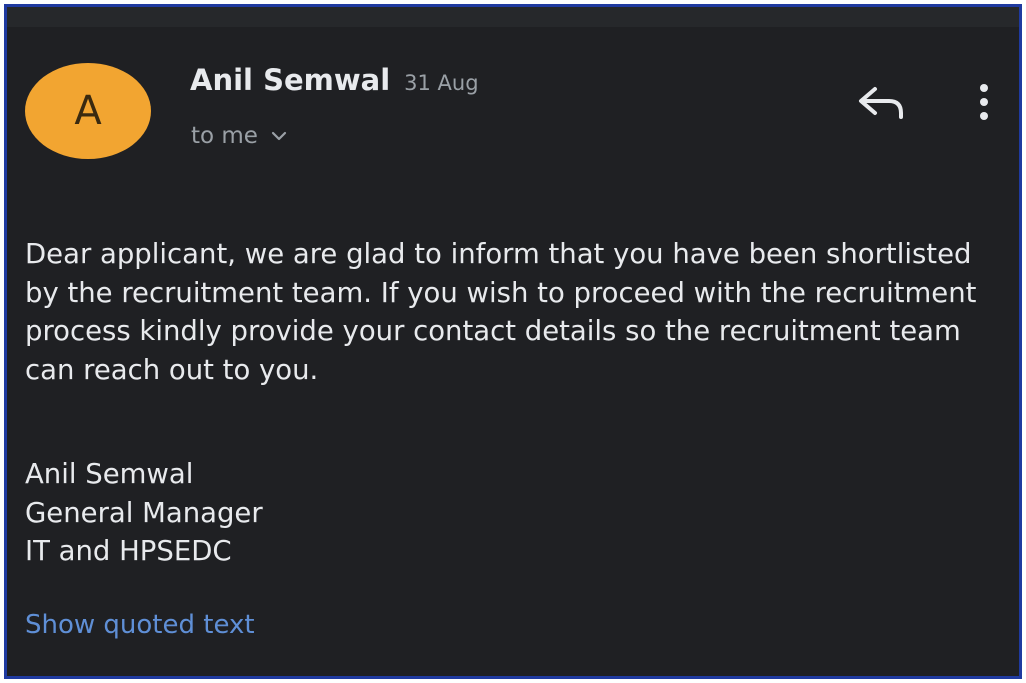 The image size is (1026, 683). I want to click on reply-icon, so click(881, 103).